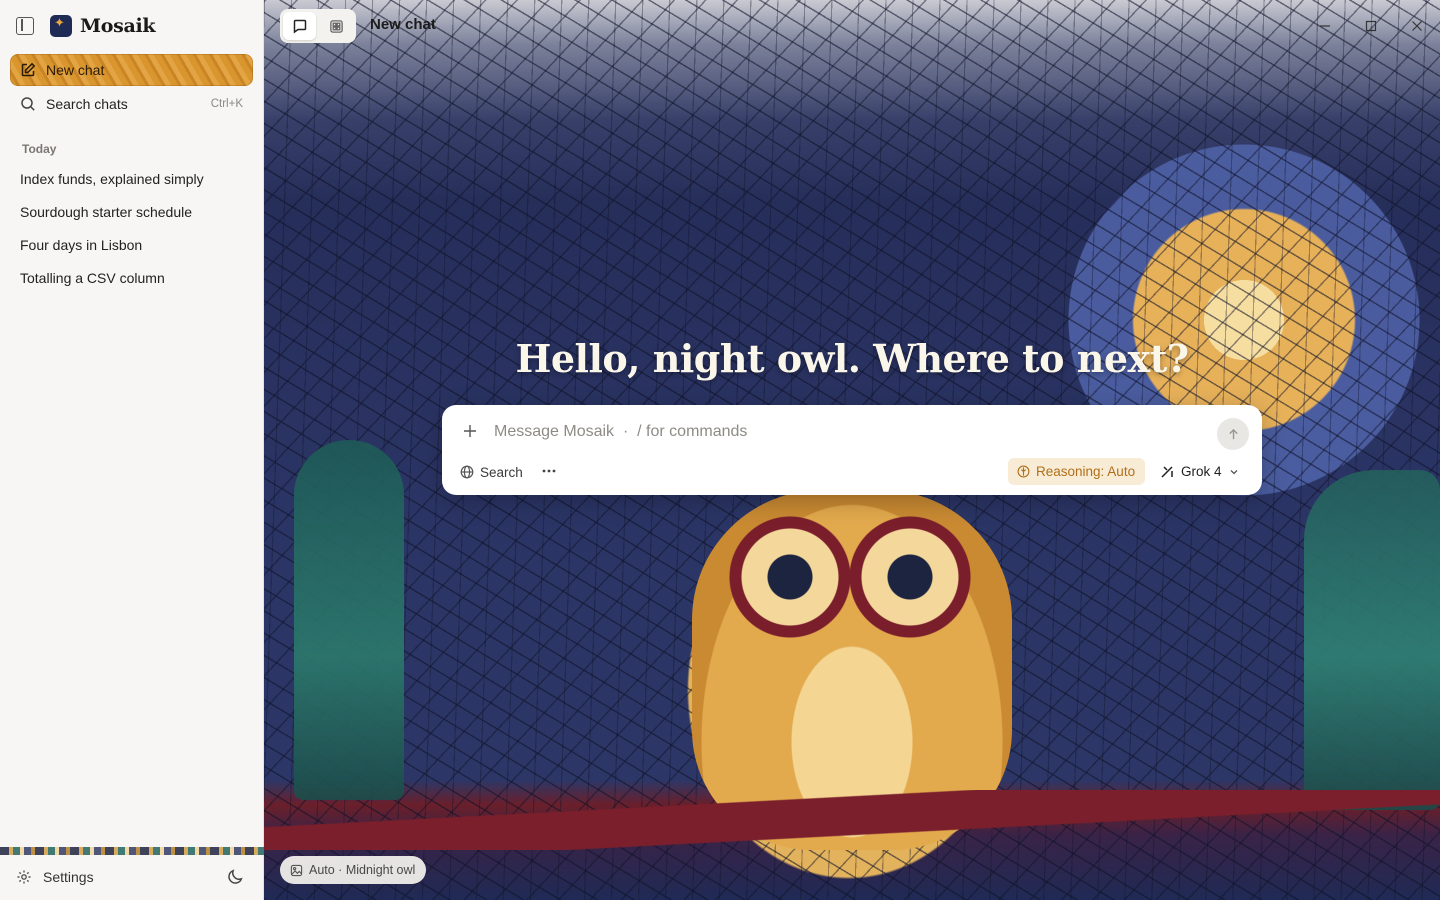  I want to click on search-chats-button: Search chats Ctrl+K, so click(131, 104).